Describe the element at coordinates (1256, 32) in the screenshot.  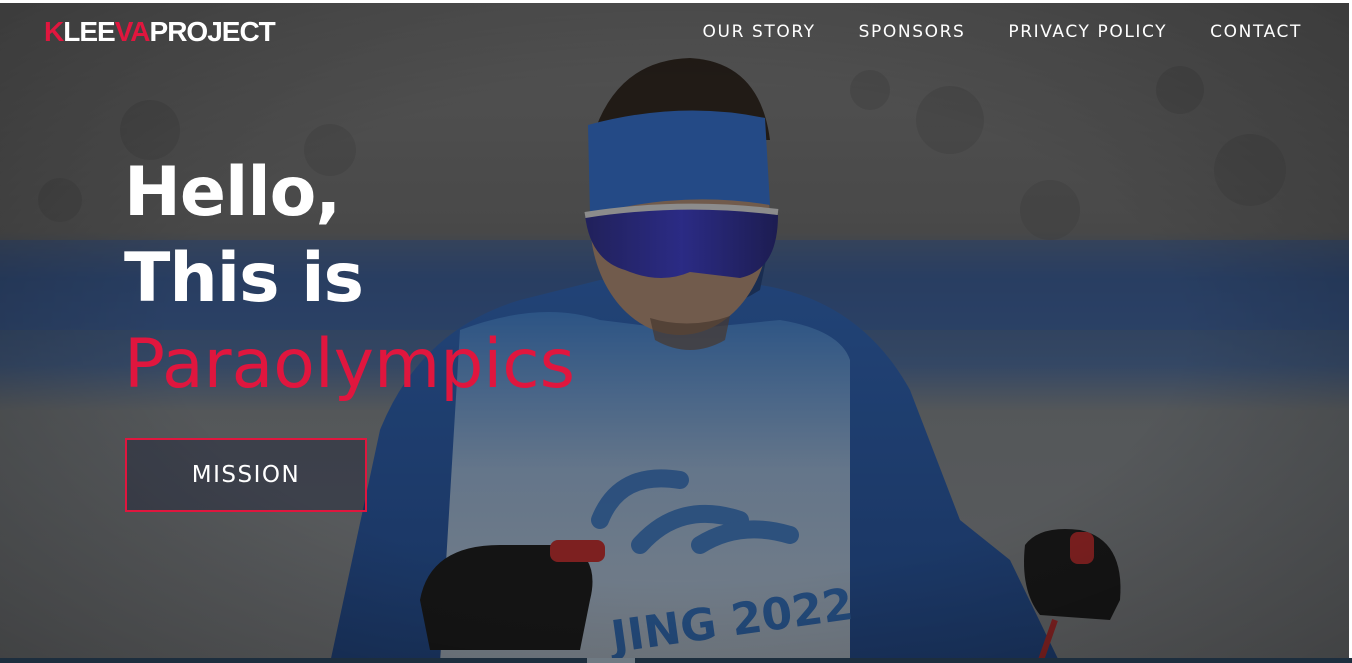
I see `nav-link-contact: CONTACT` at that location.